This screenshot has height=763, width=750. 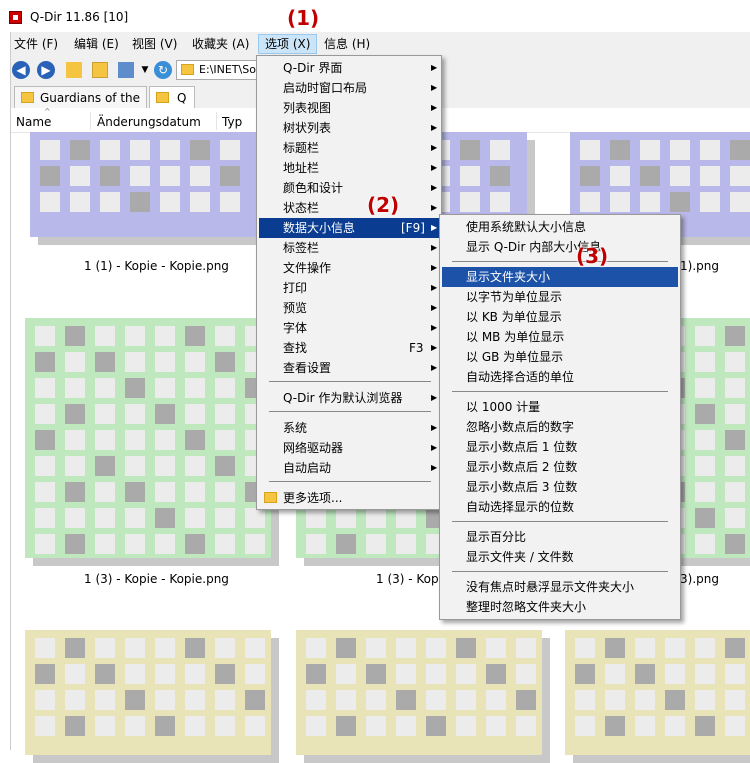 I want to click on chevron-down-icon: ▼, so click(x=145, y=70).